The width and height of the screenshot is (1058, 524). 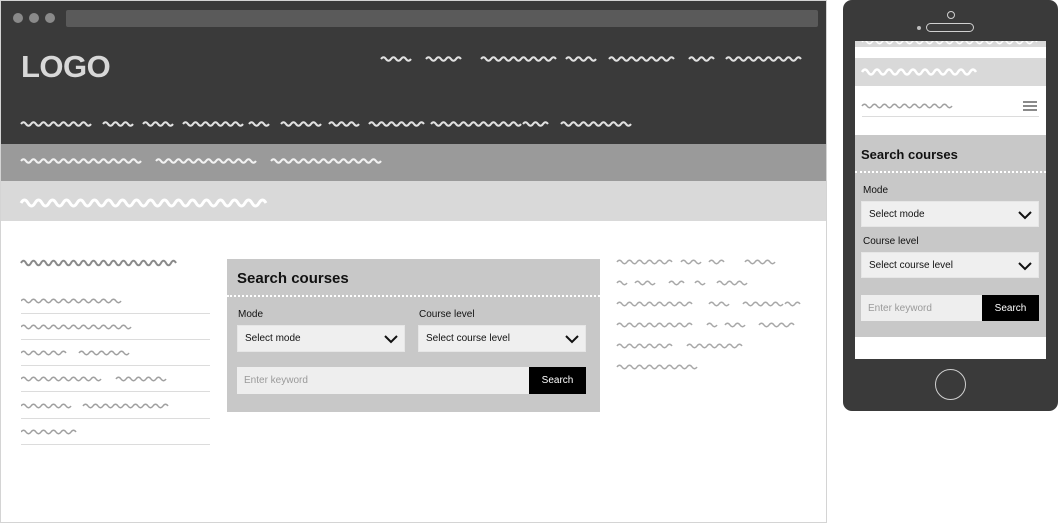 I want to click on mobile-mode-select-value: Select mode, so click(x=897, y=214).